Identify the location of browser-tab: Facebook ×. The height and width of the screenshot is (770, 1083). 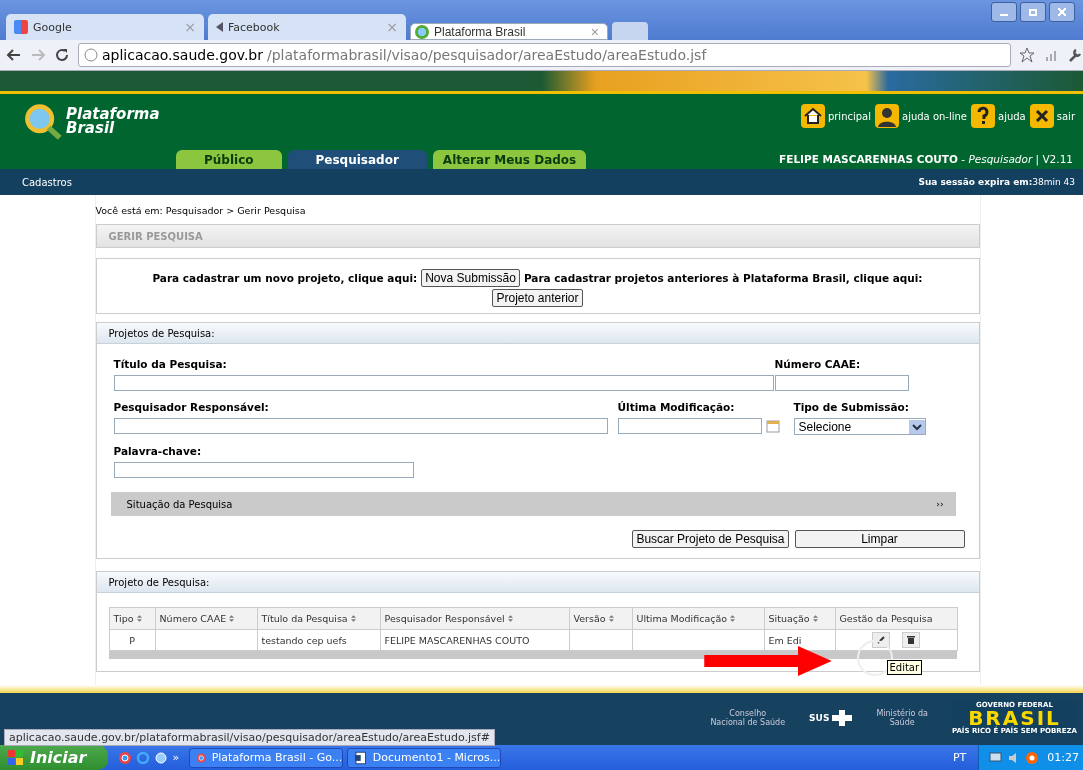
(307, 27).